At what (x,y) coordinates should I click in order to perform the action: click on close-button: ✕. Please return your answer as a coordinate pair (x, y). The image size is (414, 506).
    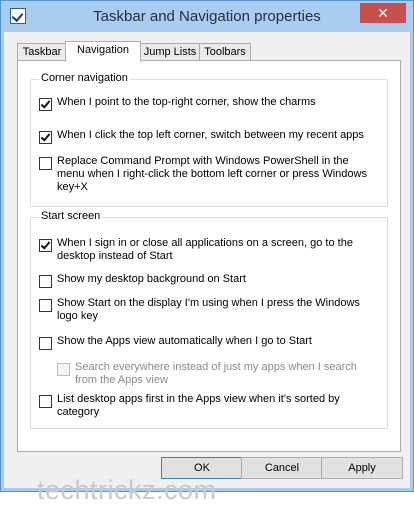
    Looking at the image, I should click on (383, 13).